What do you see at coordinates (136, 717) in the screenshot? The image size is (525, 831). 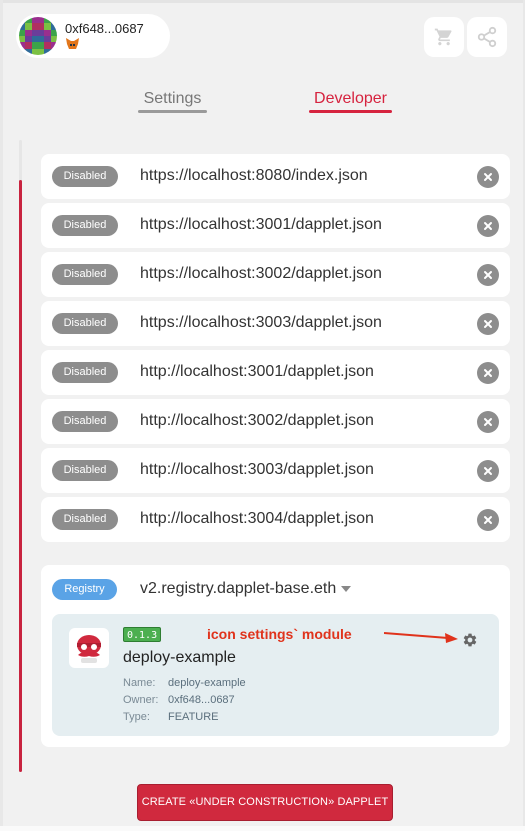 I see `module-type-label: Type:` at bounding box center [136, 717].